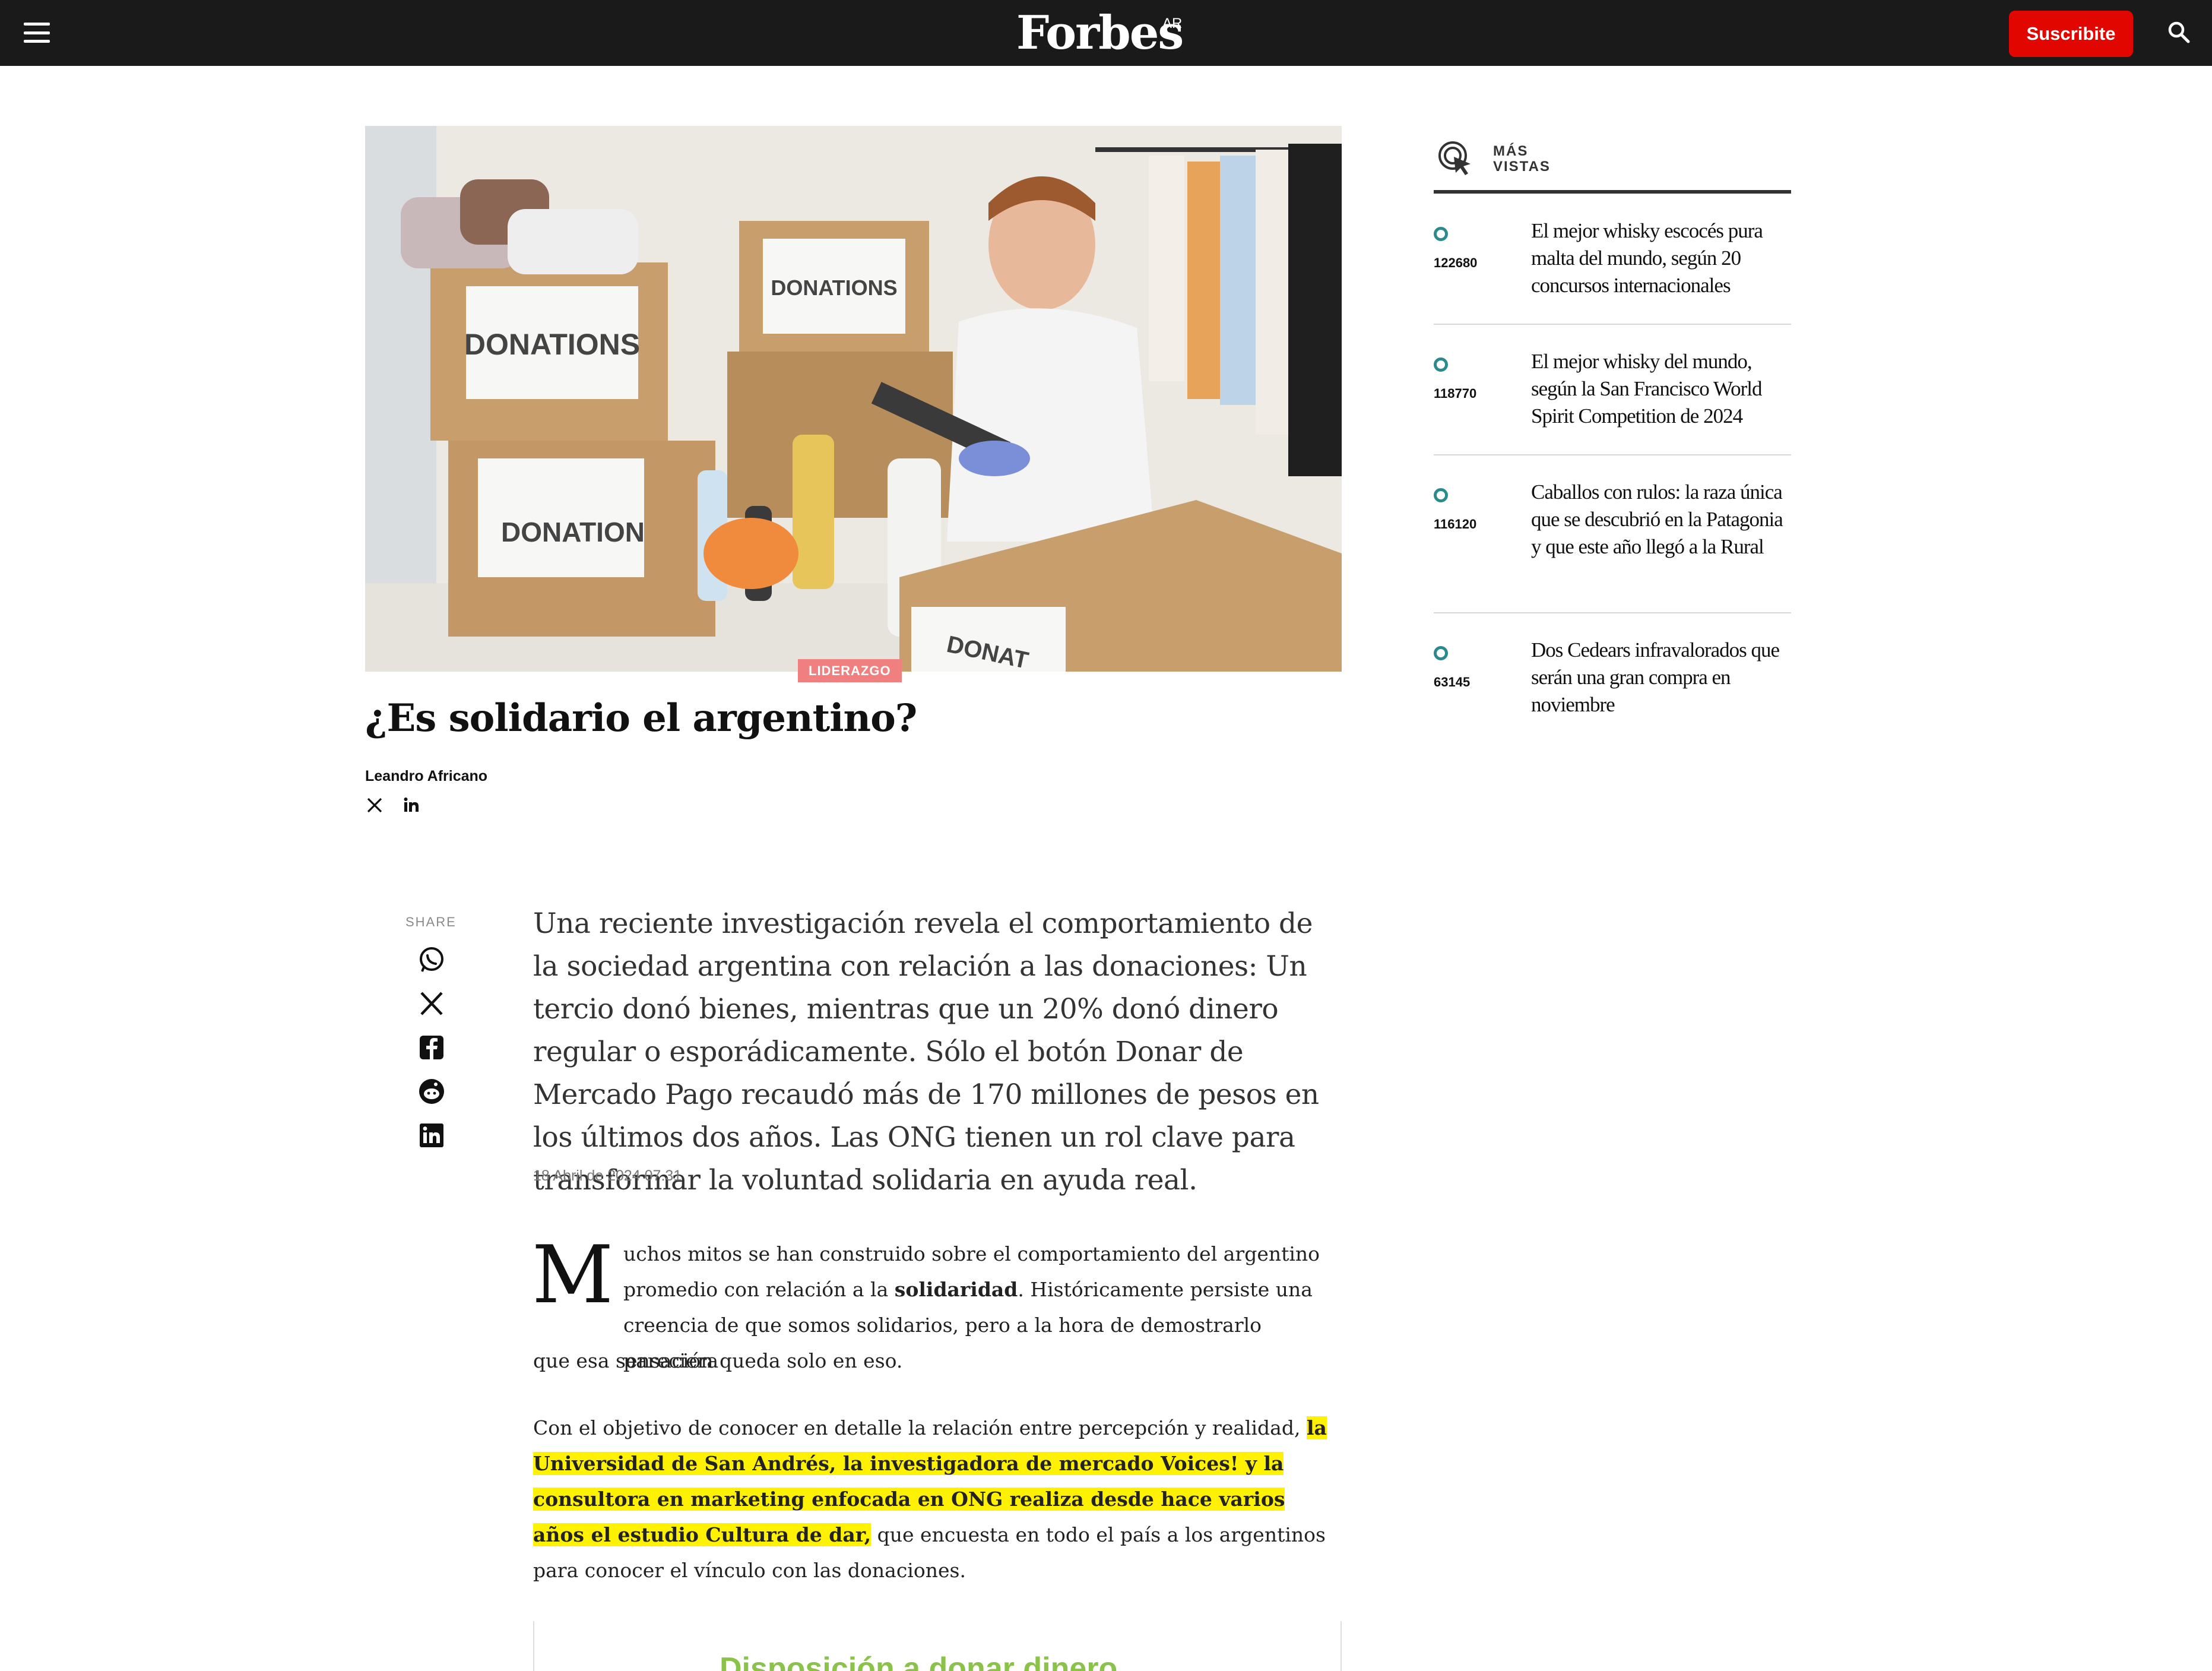 Image resolution: width=2212 pixels, height=1671 pixels. What do you see at coordinates (1100, 33) in the screenshot?
I see `forbes-logo: Forbes` at bounding box center [1100, 33].